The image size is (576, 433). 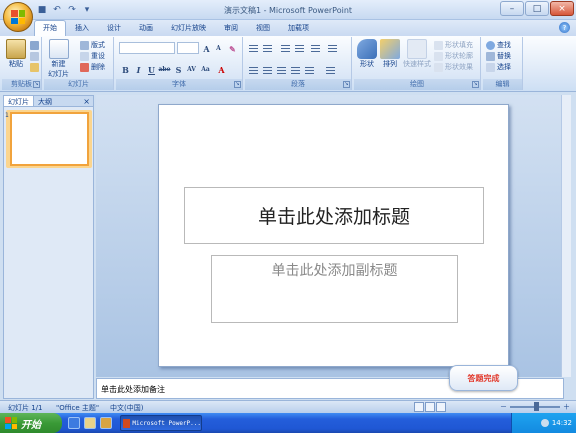 What do you see at coordinates (84, 45) in the screenshot?
I see `layout-icon` at bounding box center [84, 45].